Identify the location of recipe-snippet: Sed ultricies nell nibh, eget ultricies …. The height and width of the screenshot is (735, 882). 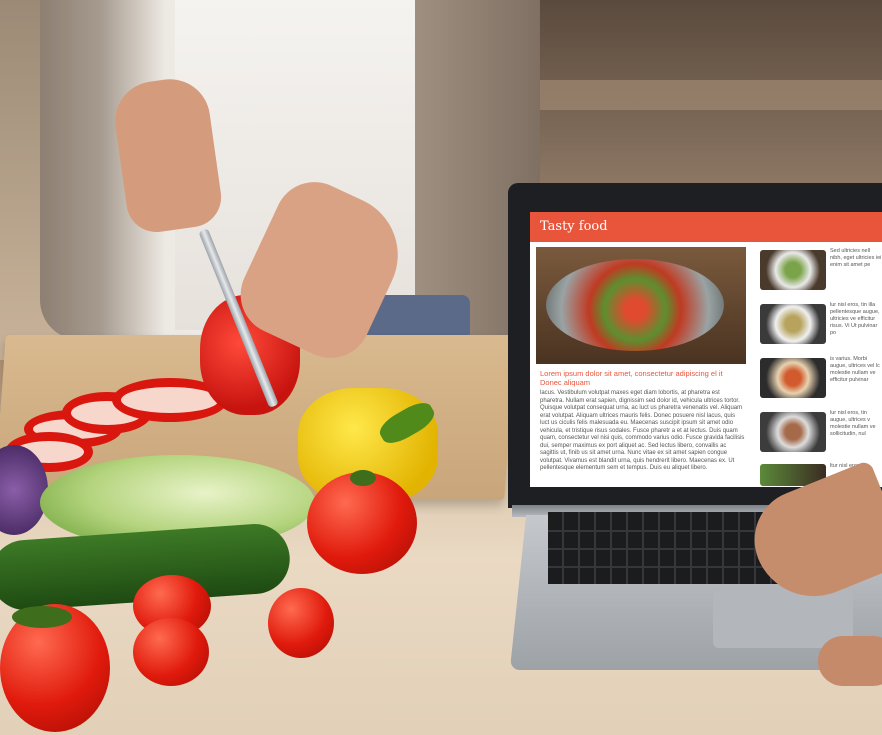
(856, 258).